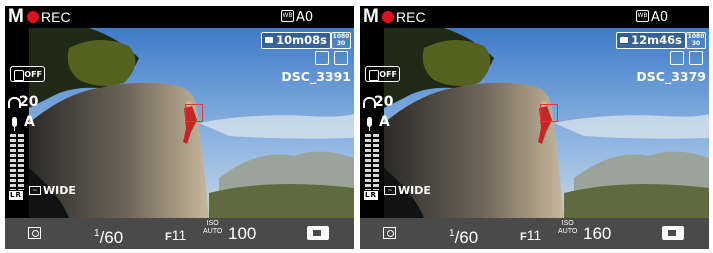 Image resolution: width=713 pixels, height=253 pixels. Describe the element at coordinates (597, 233) in the screenshot. I see `iso-value: 160` at that location.